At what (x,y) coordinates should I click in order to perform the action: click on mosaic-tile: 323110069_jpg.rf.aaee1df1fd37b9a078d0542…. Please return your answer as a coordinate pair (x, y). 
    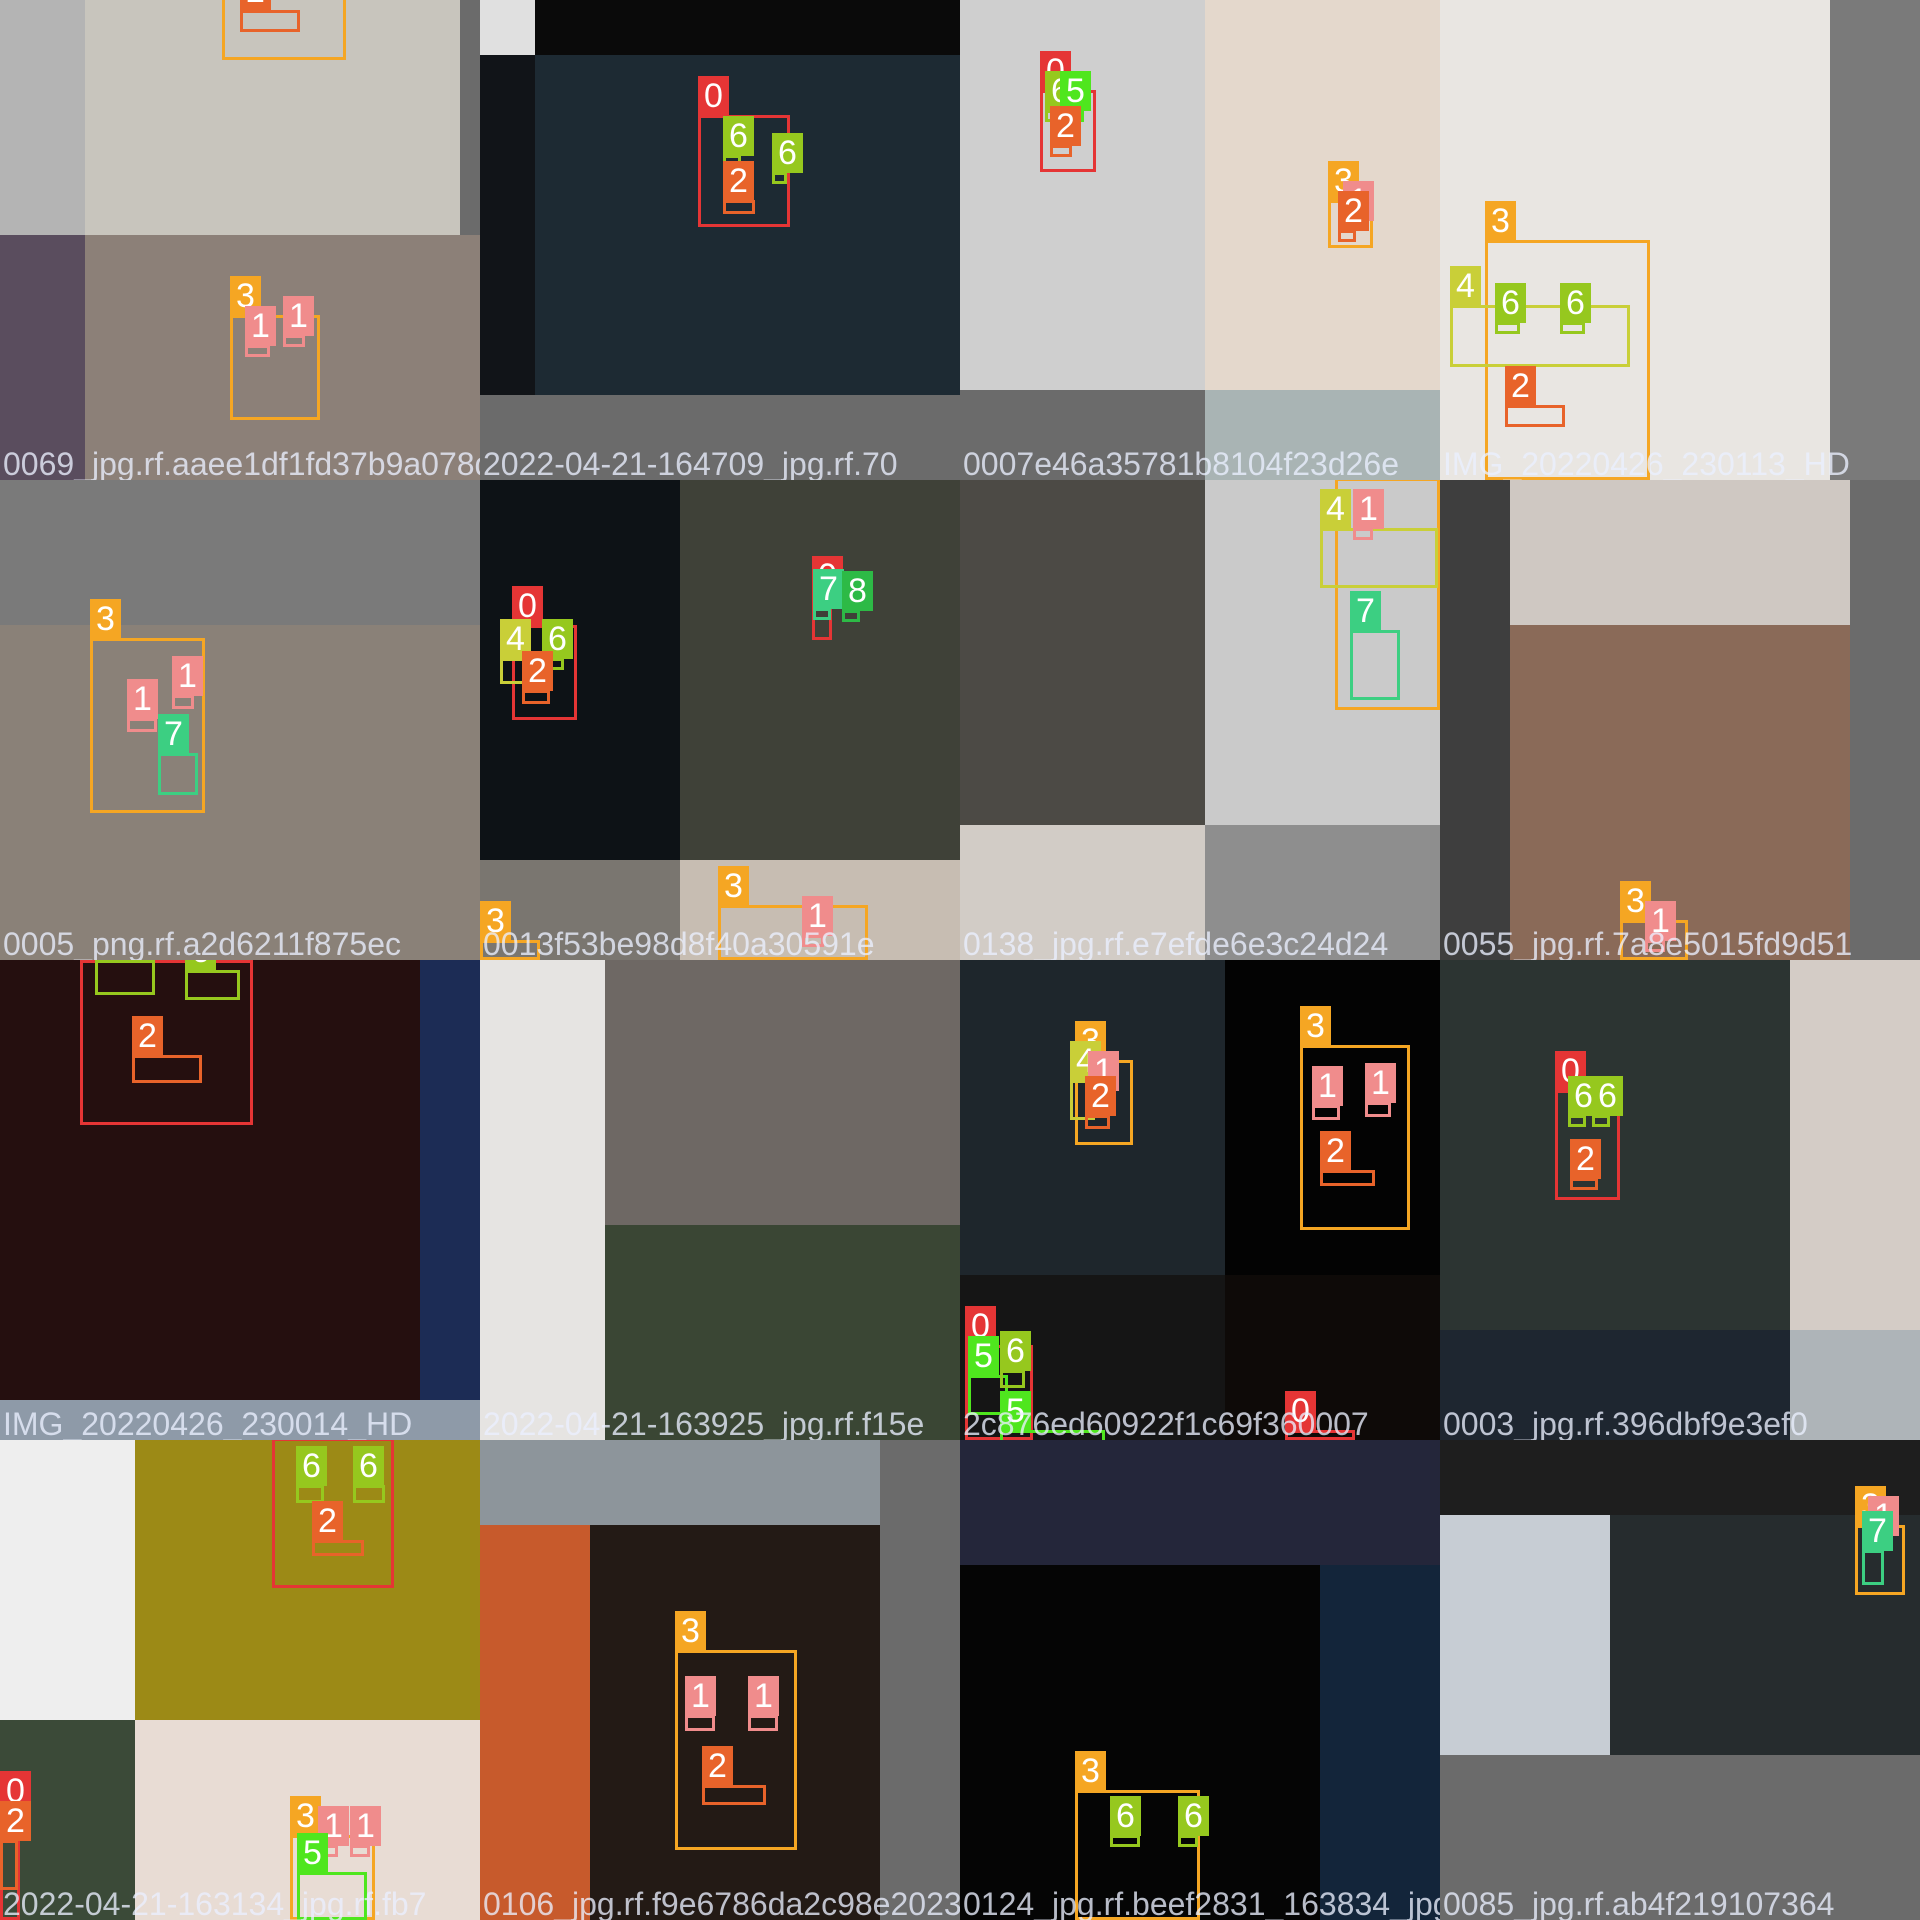
    Looking at the image, I should click on (240, 240).